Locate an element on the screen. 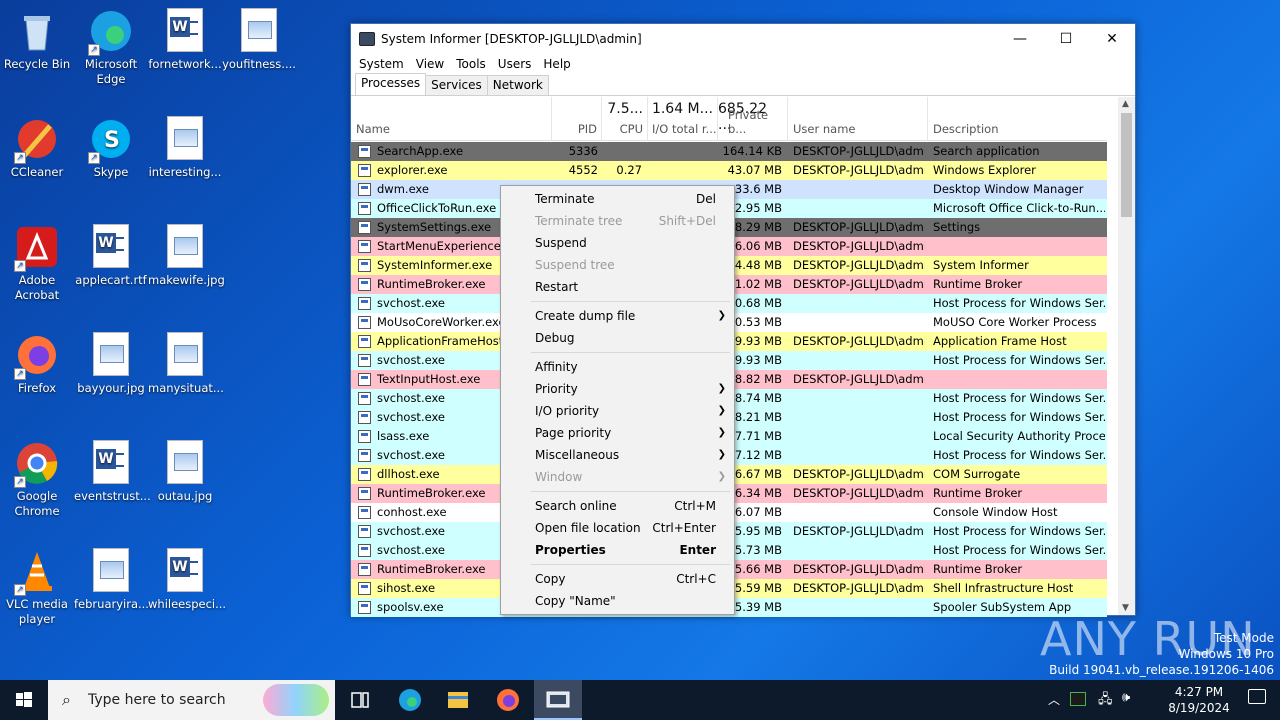 This screenshot has height=720, width=1280. start-button is located at coordinates (24, 700).